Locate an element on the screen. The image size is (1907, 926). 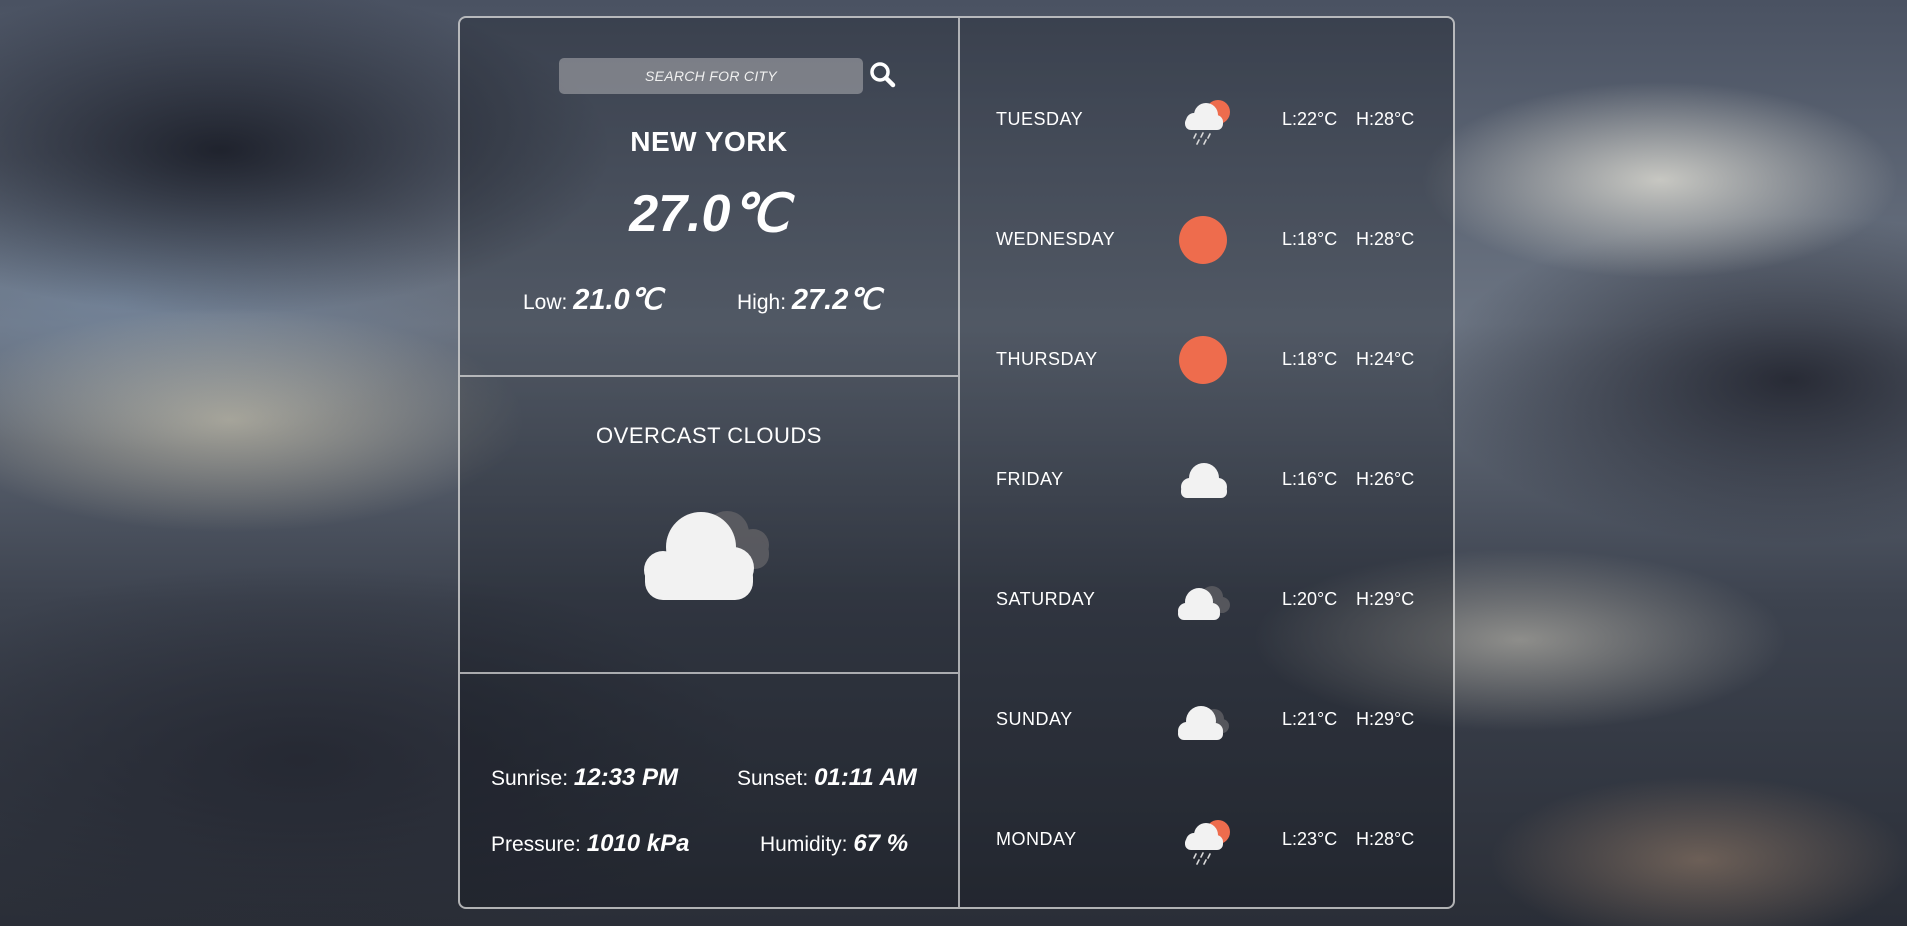
sunrise-label: Sunrise: is located at coordinates (530, 778).